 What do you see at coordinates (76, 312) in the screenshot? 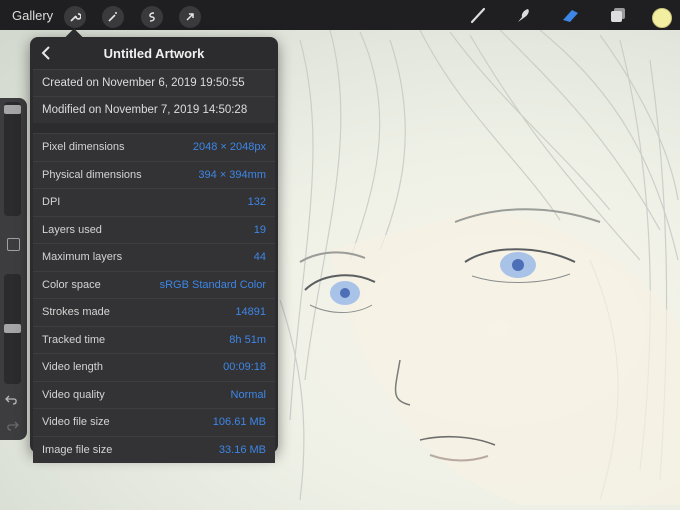
I see `row-label: Strokes made` at bounding box center [76, 312].